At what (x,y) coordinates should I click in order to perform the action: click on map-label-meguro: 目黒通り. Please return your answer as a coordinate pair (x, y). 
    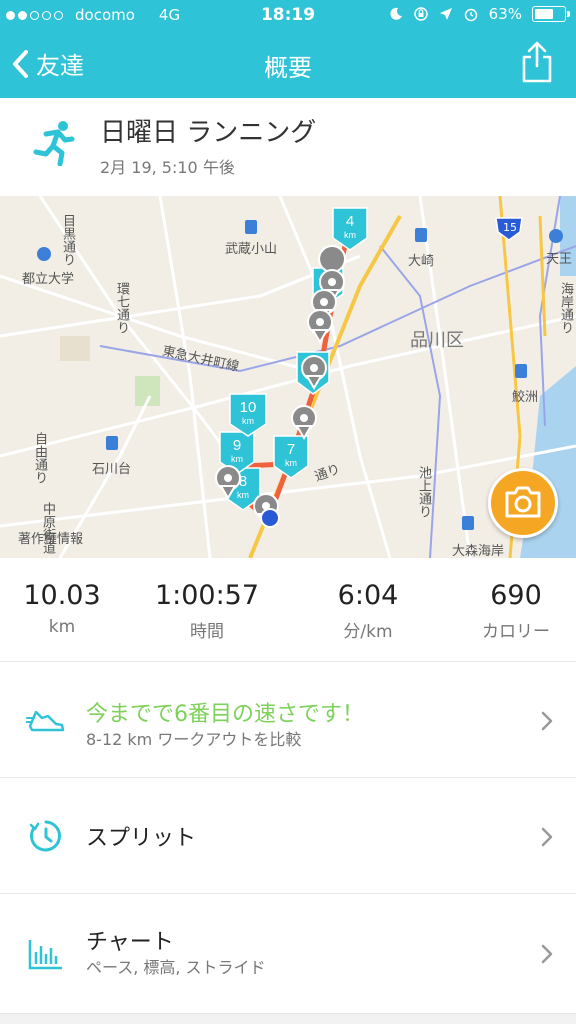
    Looking at the image, I should click on (67, 240).